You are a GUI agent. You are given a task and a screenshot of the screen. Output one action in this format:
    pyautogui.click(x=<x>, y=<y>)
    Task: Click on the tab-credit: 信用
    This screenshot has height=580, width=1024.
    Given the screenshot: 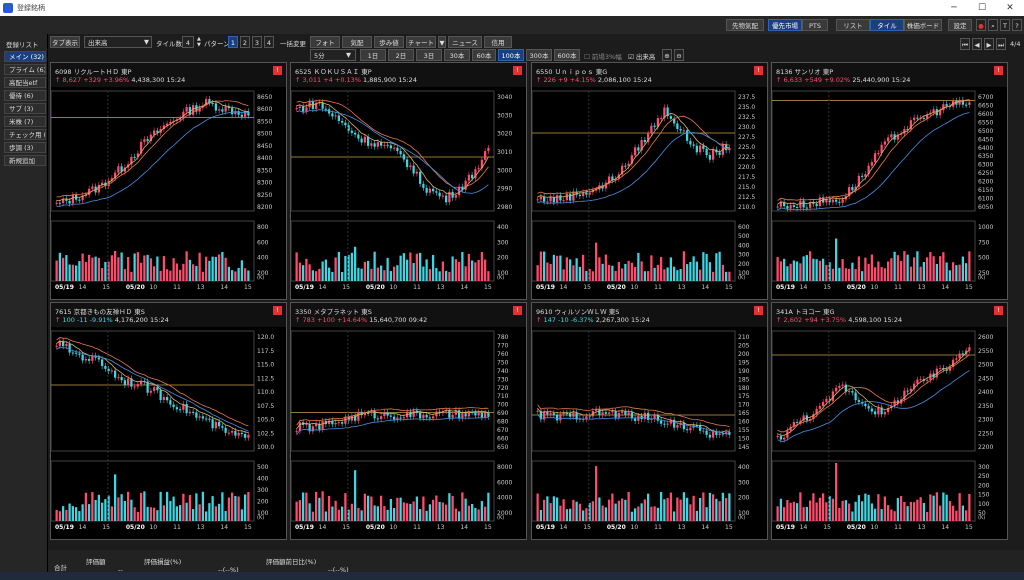 What is the action you would take?
    pyautogui.click(x=498, y=42)
    